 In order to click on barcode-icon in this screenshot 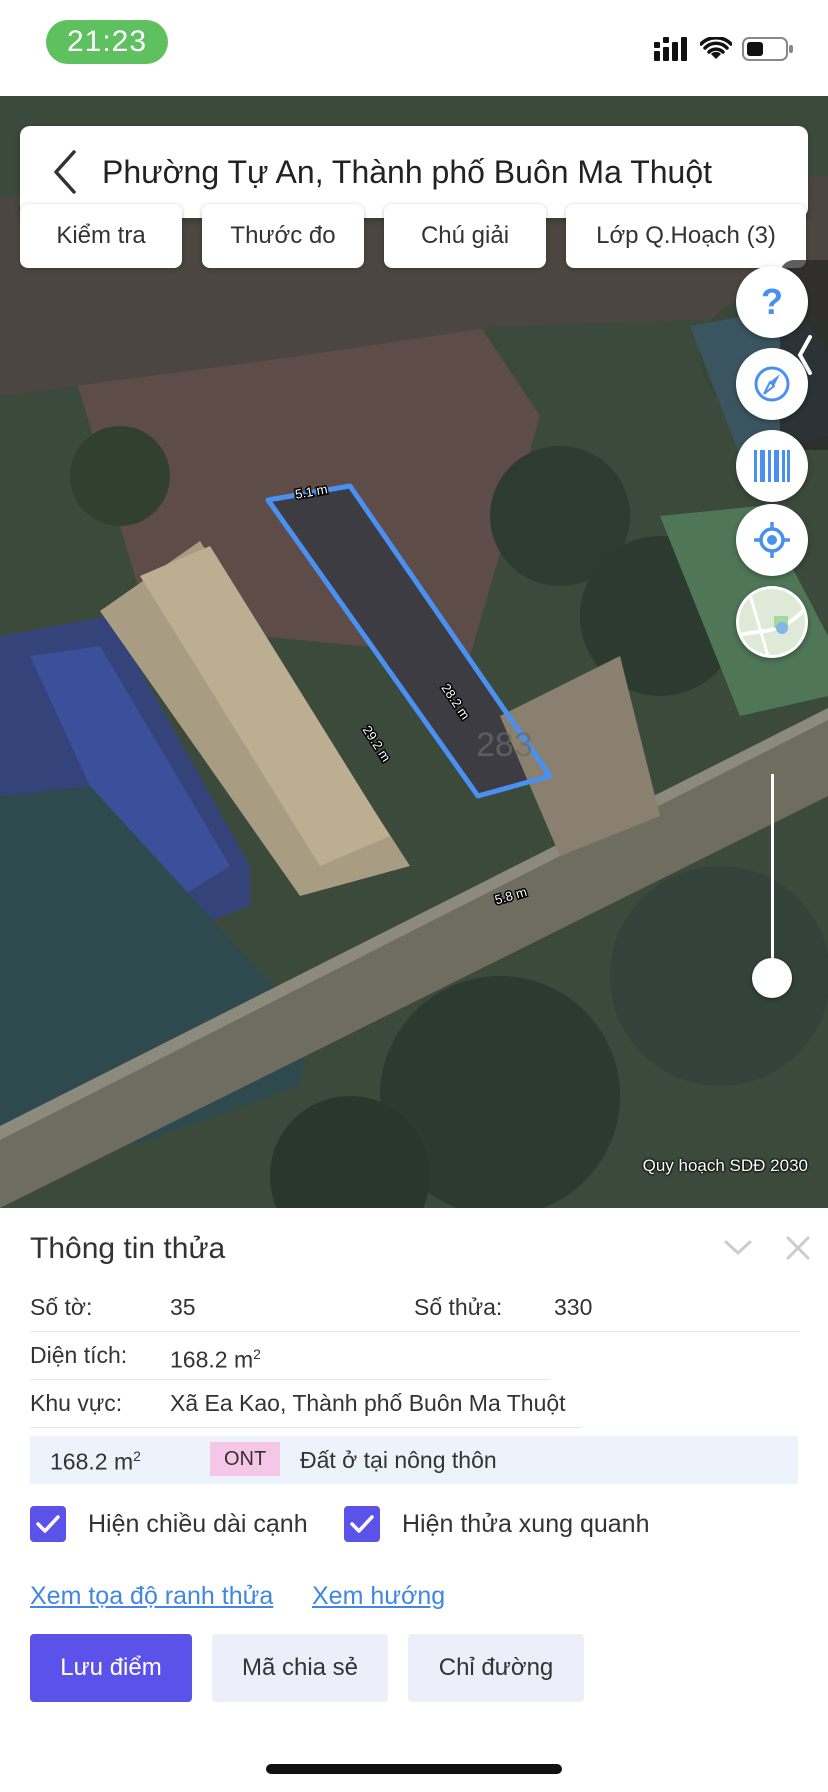, I will do `click(772, 466)`.